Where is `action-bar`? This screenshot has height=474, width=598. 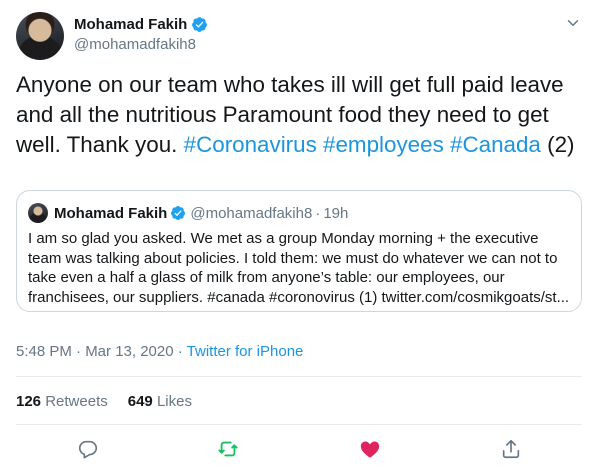 action-bar is located at coordinates (299, 451).